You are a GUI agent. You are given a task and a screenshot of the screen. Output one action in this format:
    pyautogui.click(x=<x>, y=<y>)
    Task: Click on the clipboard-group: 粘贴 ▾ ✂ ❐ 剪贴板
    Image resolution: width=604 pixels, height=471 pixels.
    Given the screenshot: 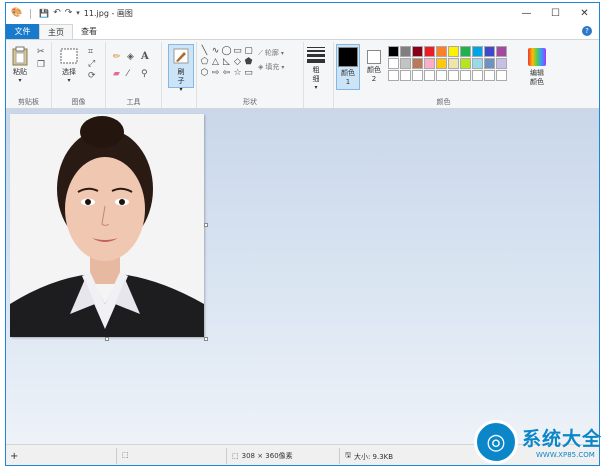 What is the action you would take?
    pyautogui.click(x=29, y=75)
    